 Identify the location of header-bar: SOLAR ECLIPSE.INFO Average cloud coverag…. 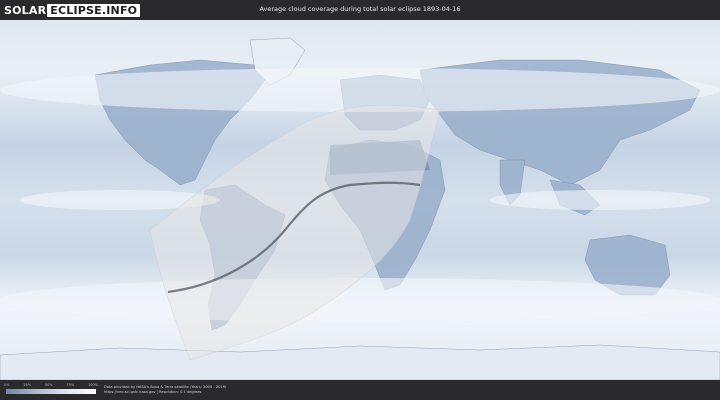
(360, 10).